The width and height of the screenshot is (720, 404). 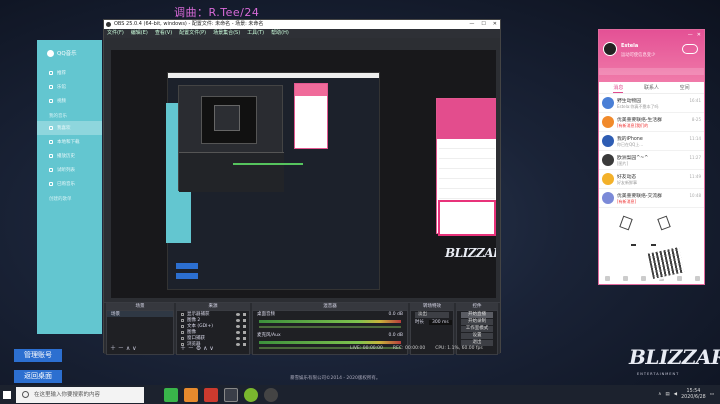 What do you see at coordinates (50, 53) in the screenshot?
I see `qq-music-logo-icon` at bounding box center [50, 53].